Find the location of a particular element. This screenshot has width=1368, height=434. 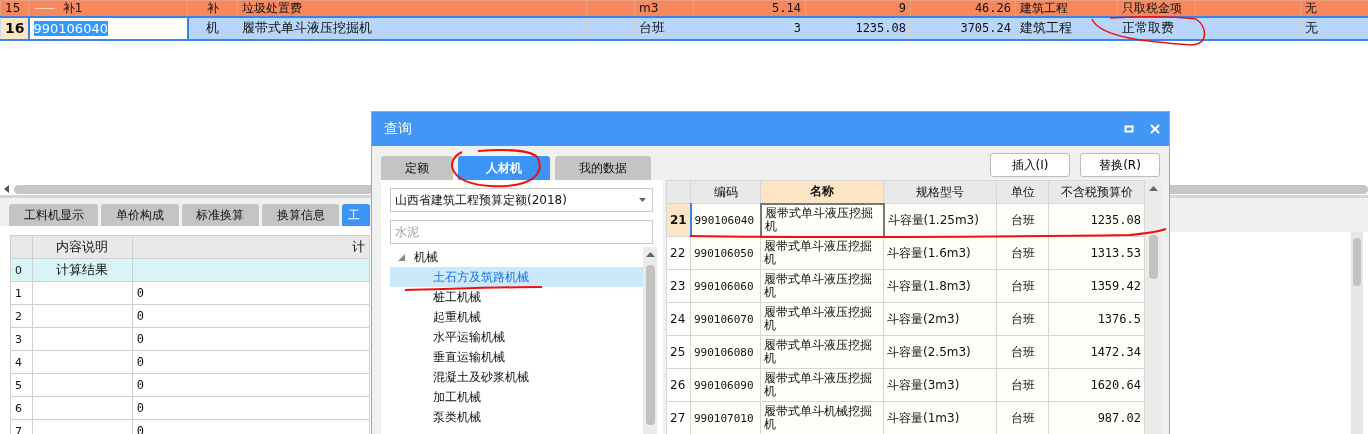

row-number: 5 is located at coordinates (21, 385).